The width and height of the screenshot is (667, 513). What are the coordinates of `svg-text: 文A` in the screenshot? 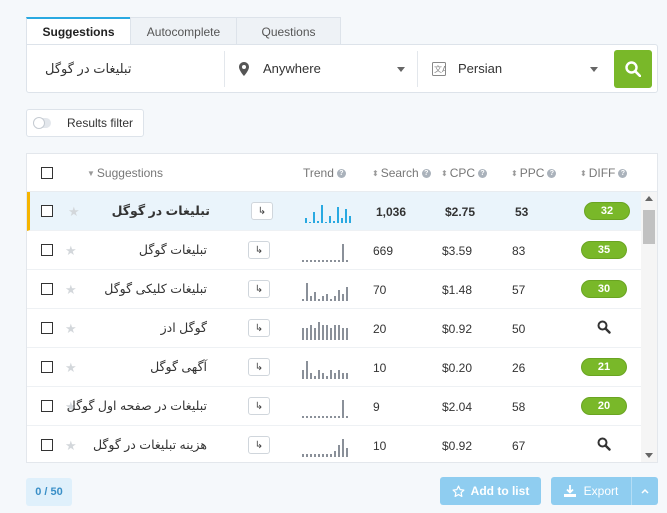 It's located at (440, 69).